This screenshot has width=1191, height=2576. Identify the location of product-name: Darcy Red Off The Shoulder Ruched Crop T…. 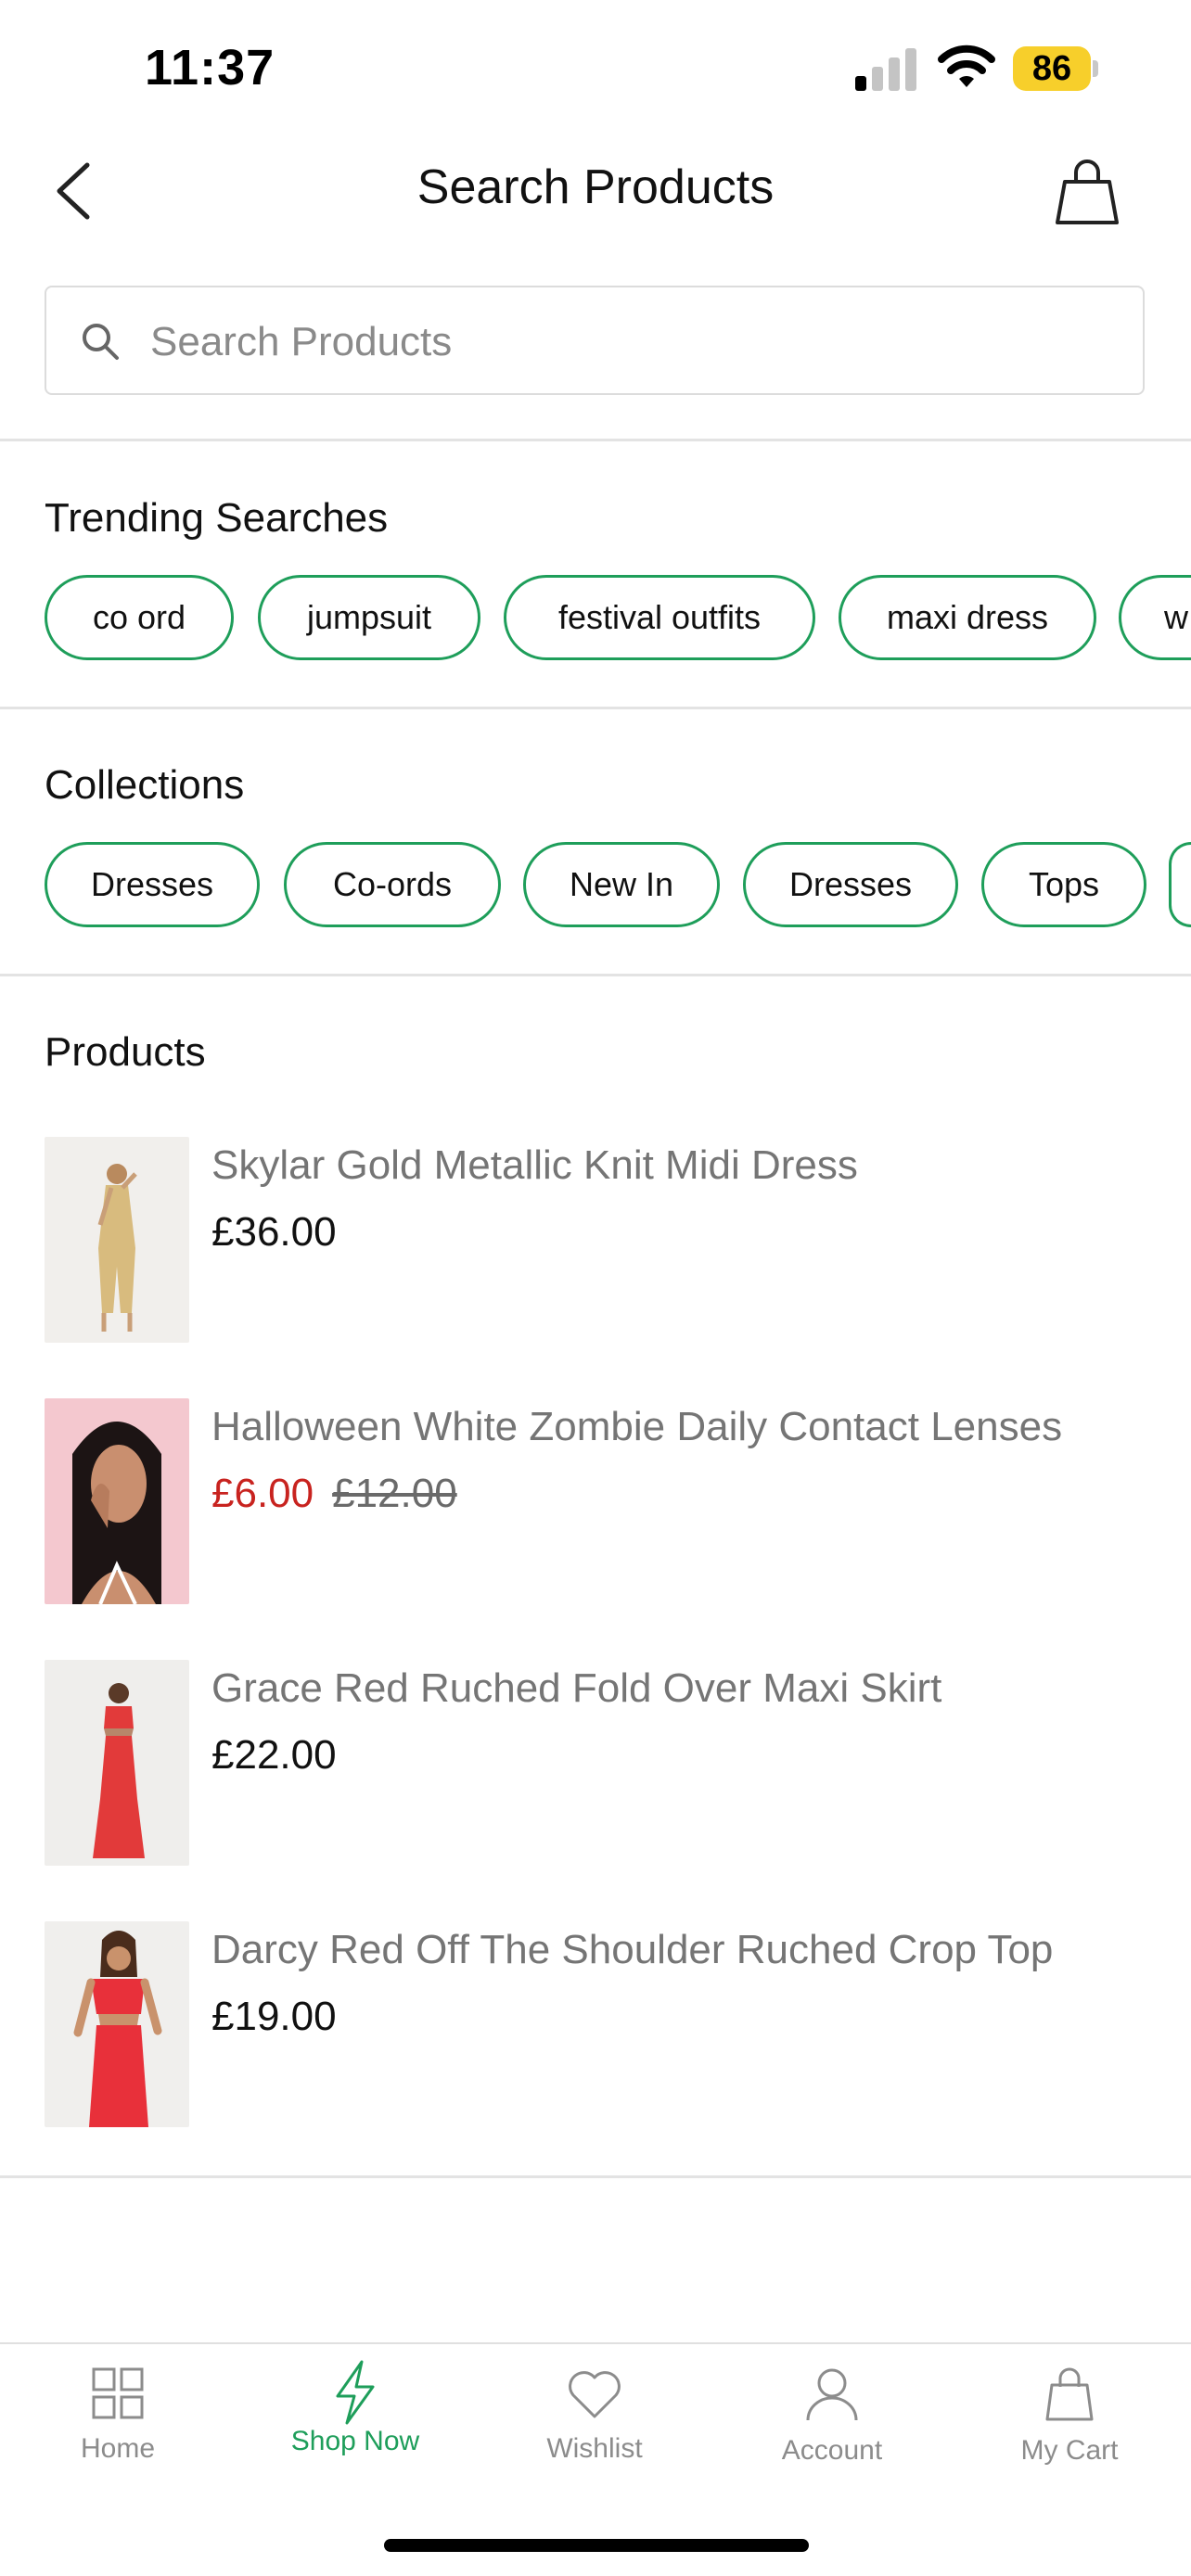
(632, 1950).